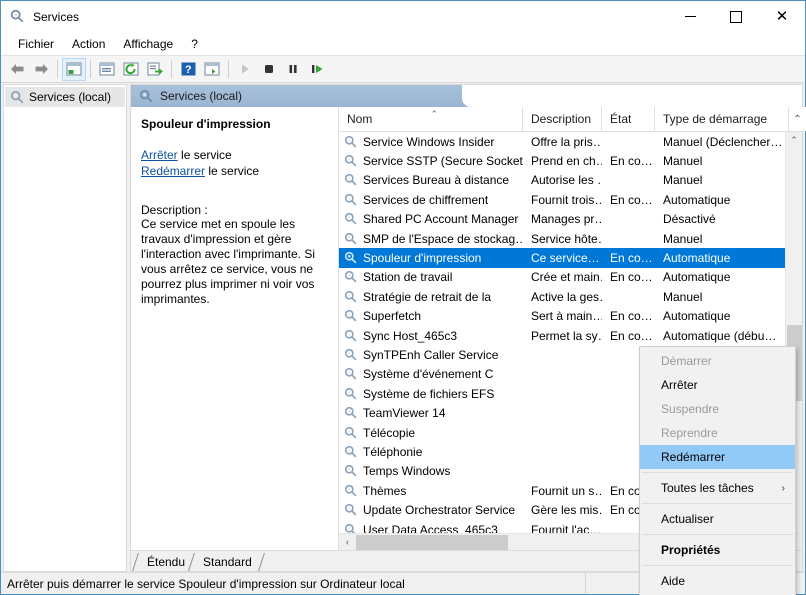 The image size is (806, 595). Describe the element at coordinates (717, 519) in the screenshot. I see `ctx-actualiser: Actualiser` at that location.